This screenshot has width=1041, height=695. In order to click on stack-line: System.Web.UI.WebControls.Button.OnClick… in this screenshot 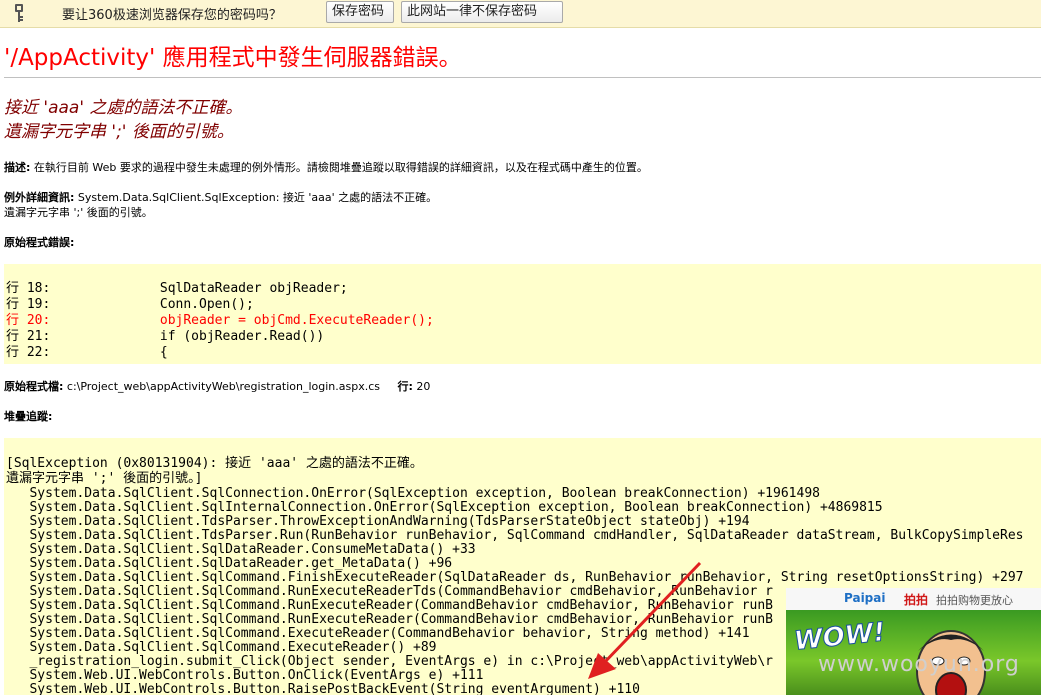, I will do `click(245, 675)`.